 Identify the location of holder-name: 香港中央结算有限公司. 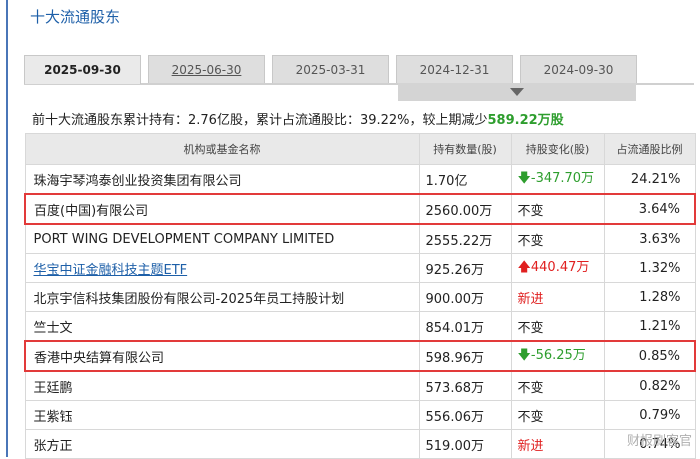
(222, 356).